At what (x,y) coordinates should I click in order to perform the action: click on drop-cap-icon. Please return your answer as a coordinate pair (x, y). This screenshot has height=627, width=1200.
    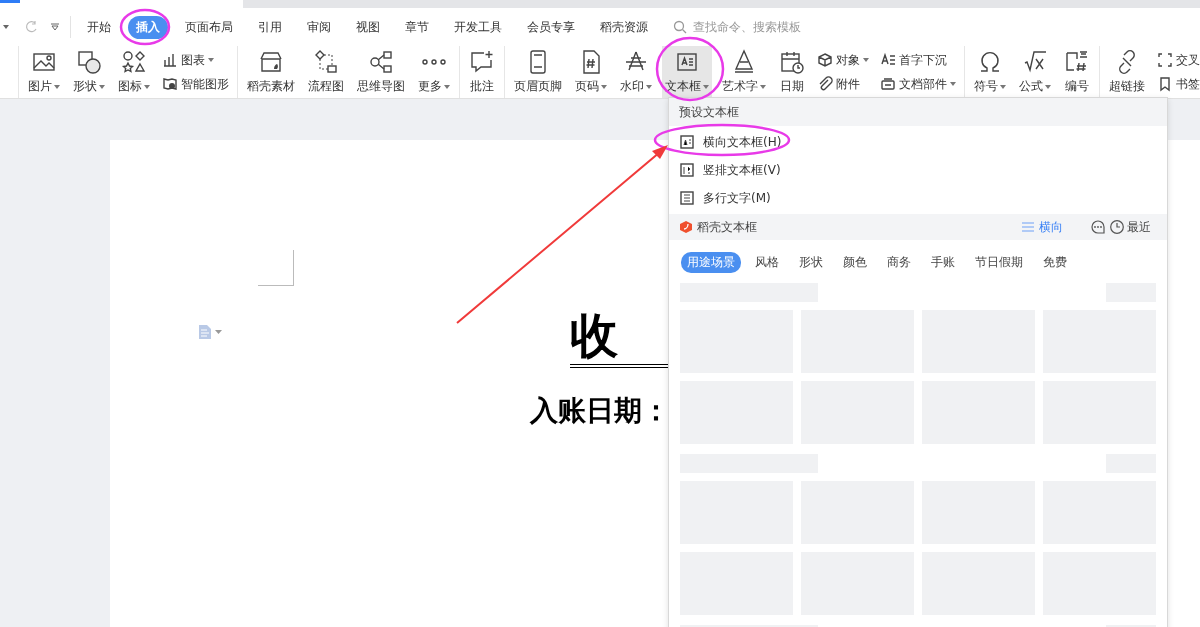
    Looking at the image, I should click on (888, 60).